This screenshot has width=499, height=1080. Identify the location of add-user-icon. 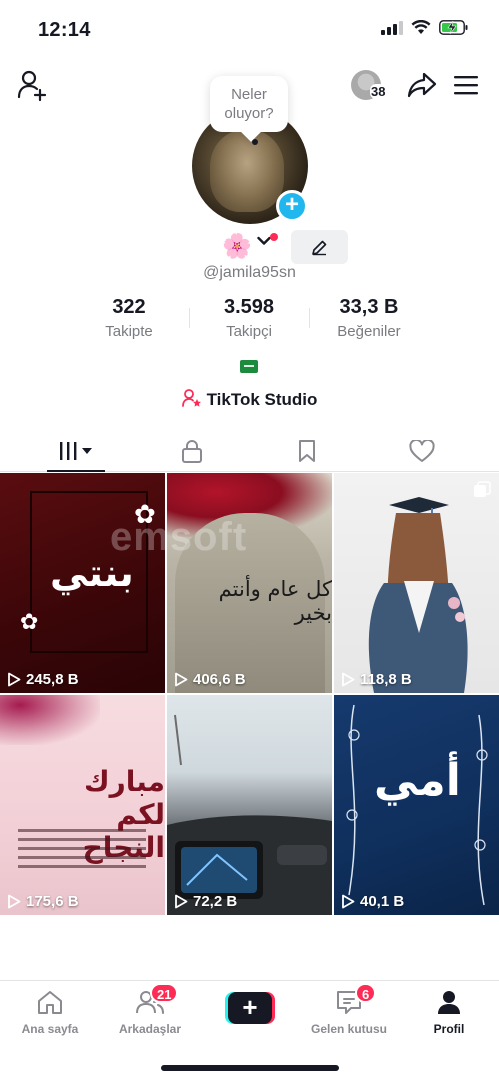
(32, 86).